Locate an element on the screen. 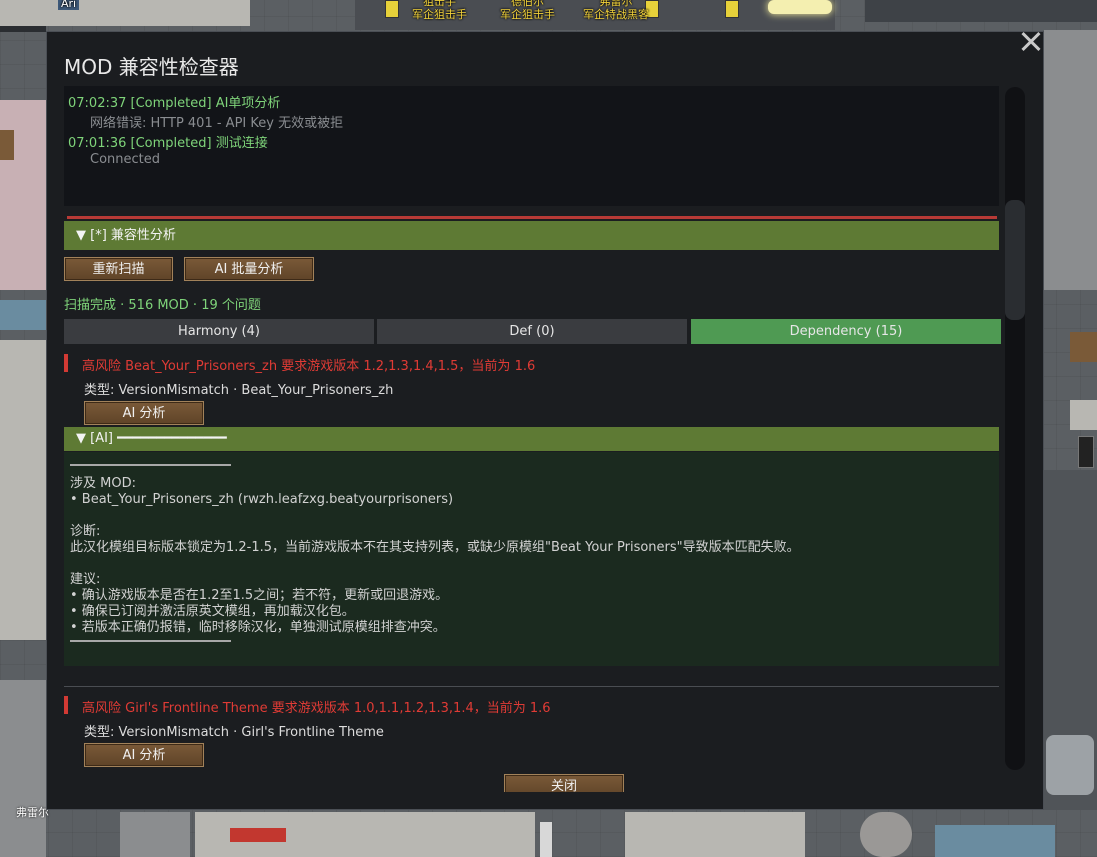 The width and height of the screenshot is (1097, 857). close-button-clip: 关闭 is located at coordinates (564, 783).